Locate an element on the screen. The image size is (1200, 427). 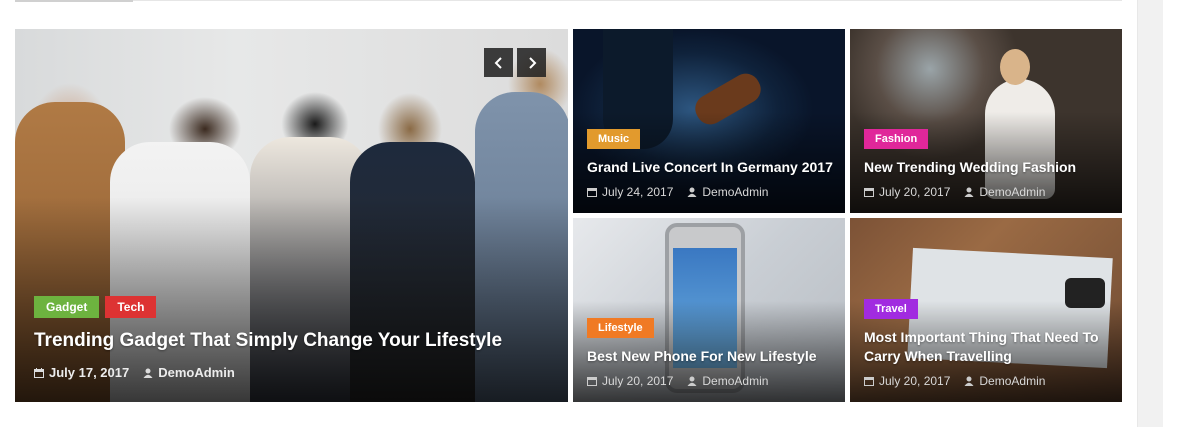
section-divider is located at coordinates (568, 0).